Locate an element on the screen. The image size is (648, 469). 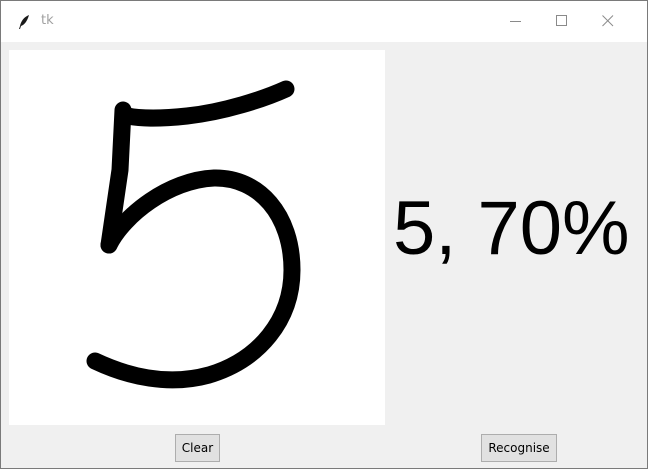
window-title: tk is located at coordinates (47, 20).